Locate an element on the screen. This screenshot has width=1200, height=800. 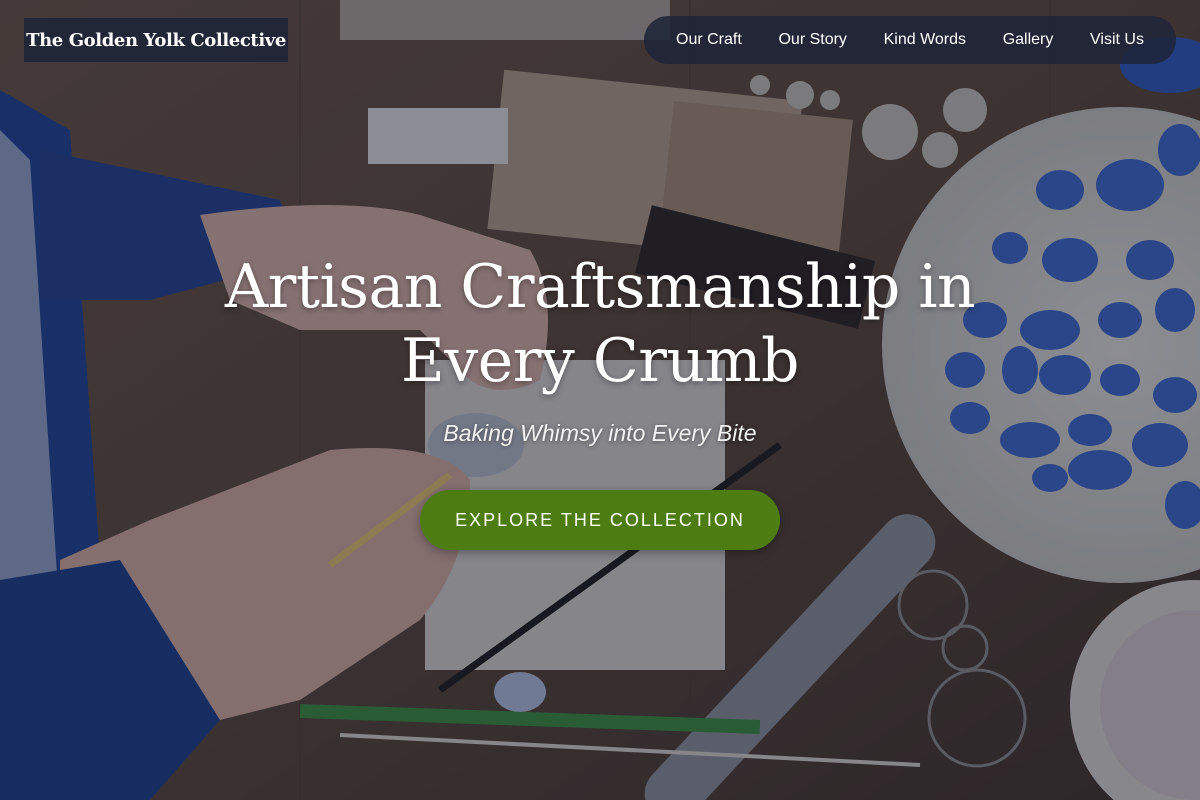
nav-link-our-story: Our Story is located at coordinates (812, 40).